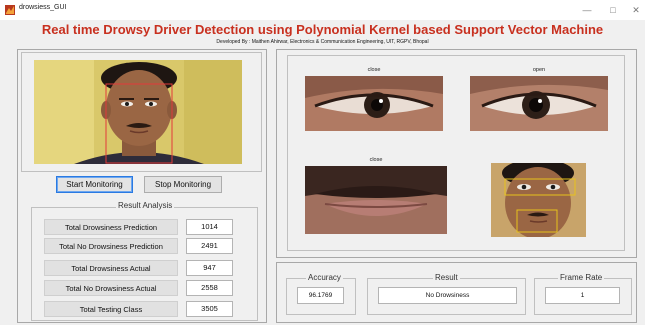  I want to click on total-drowsiness-prediction-label: Total Drowsiness Prediction, so click(111, 227).